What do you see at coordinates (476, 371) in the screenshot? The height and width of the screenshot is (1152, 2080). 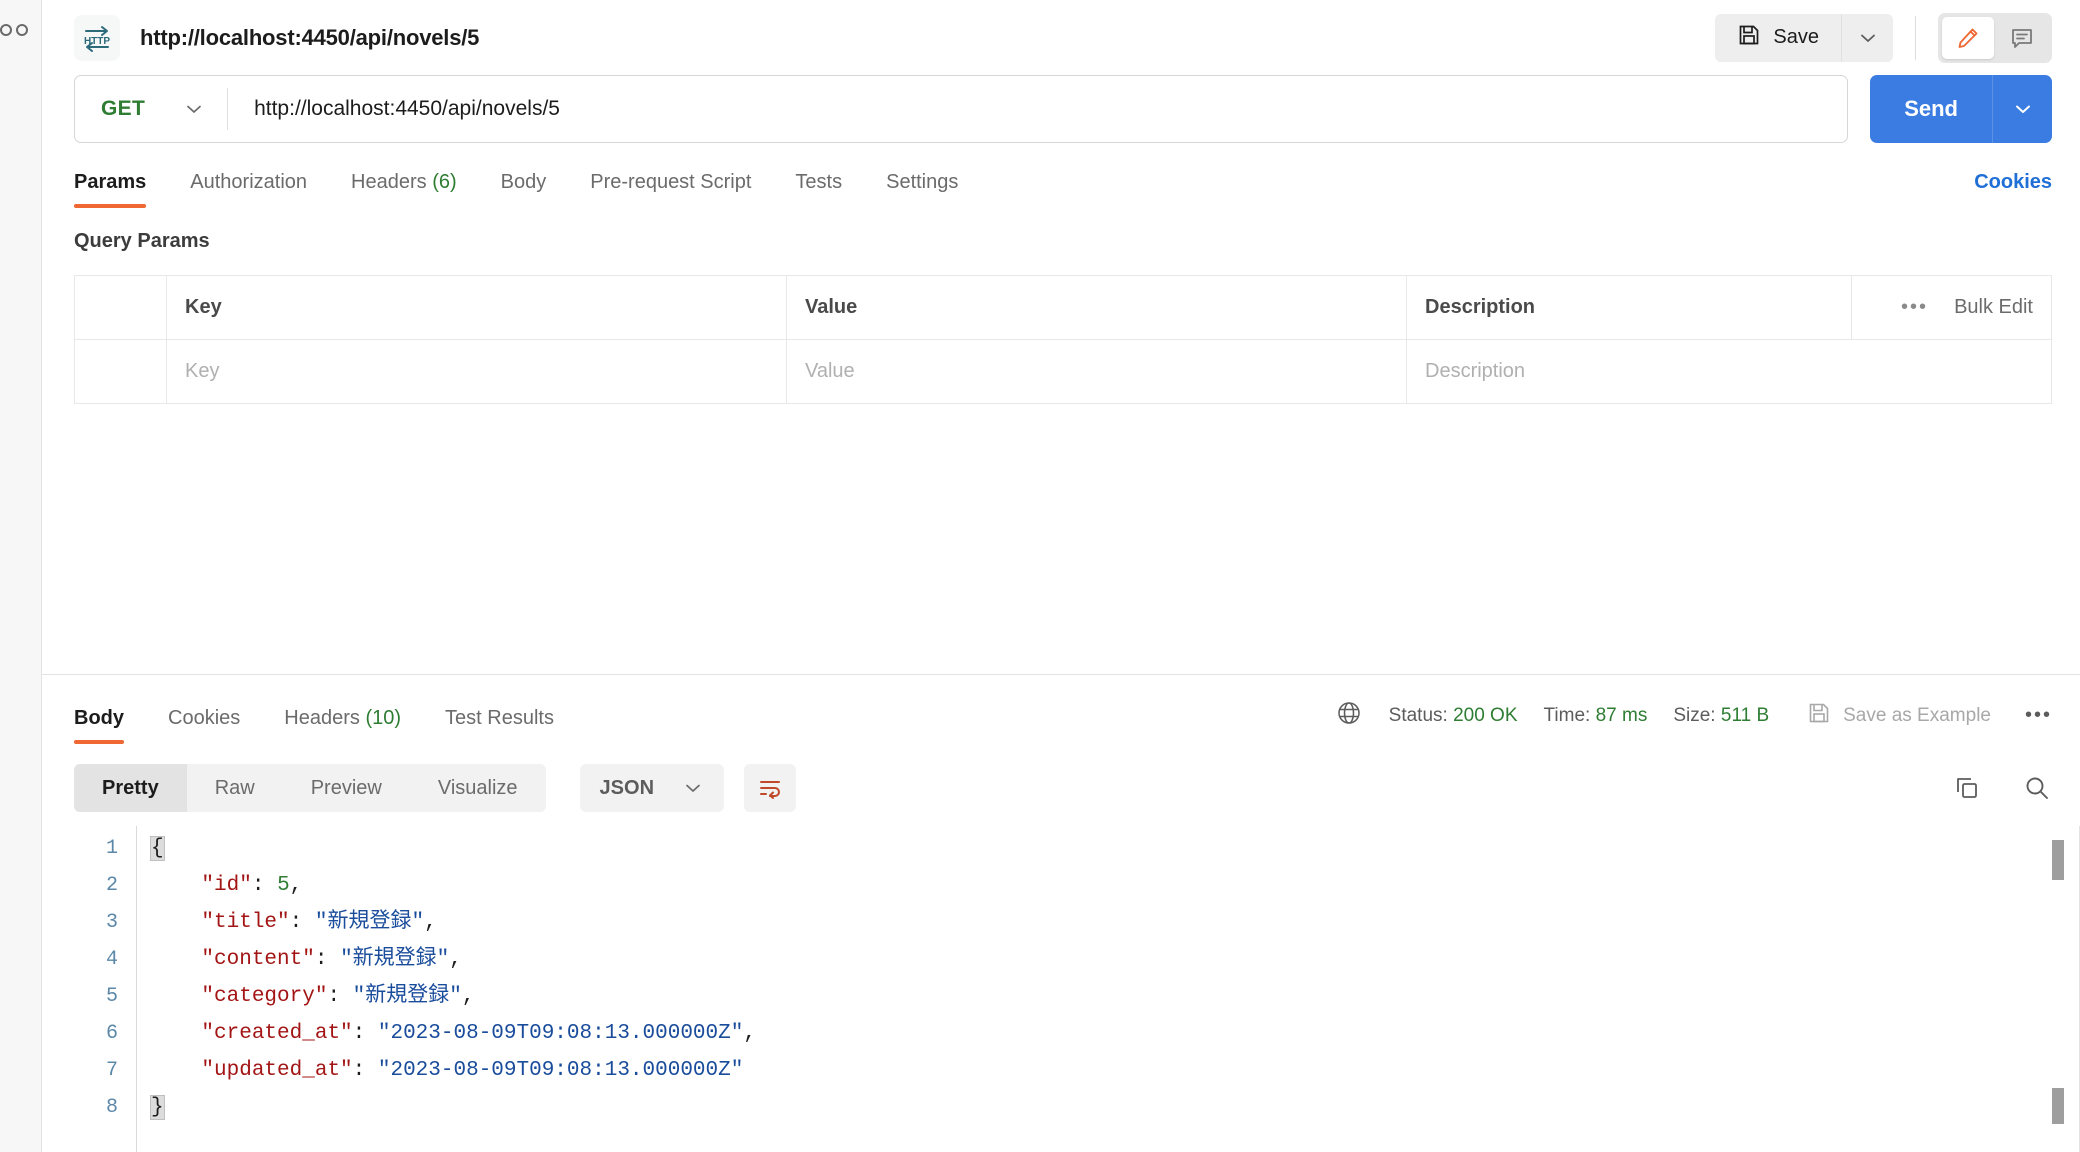 I see `row-key-input: Key` at bounding box center [476, 371].